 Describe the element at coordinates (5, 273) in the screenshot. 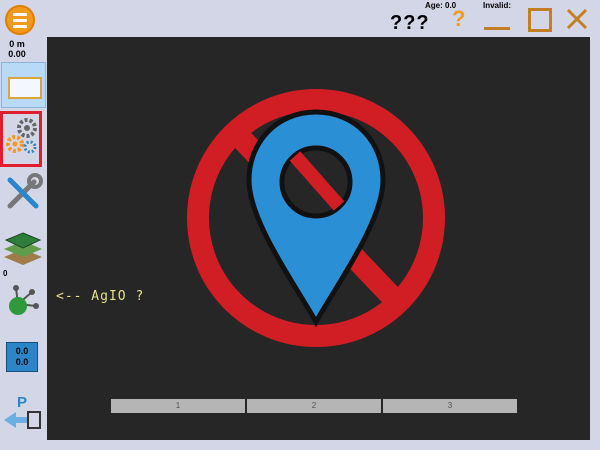

I see `sidebar-zero-label: 0` at that location.